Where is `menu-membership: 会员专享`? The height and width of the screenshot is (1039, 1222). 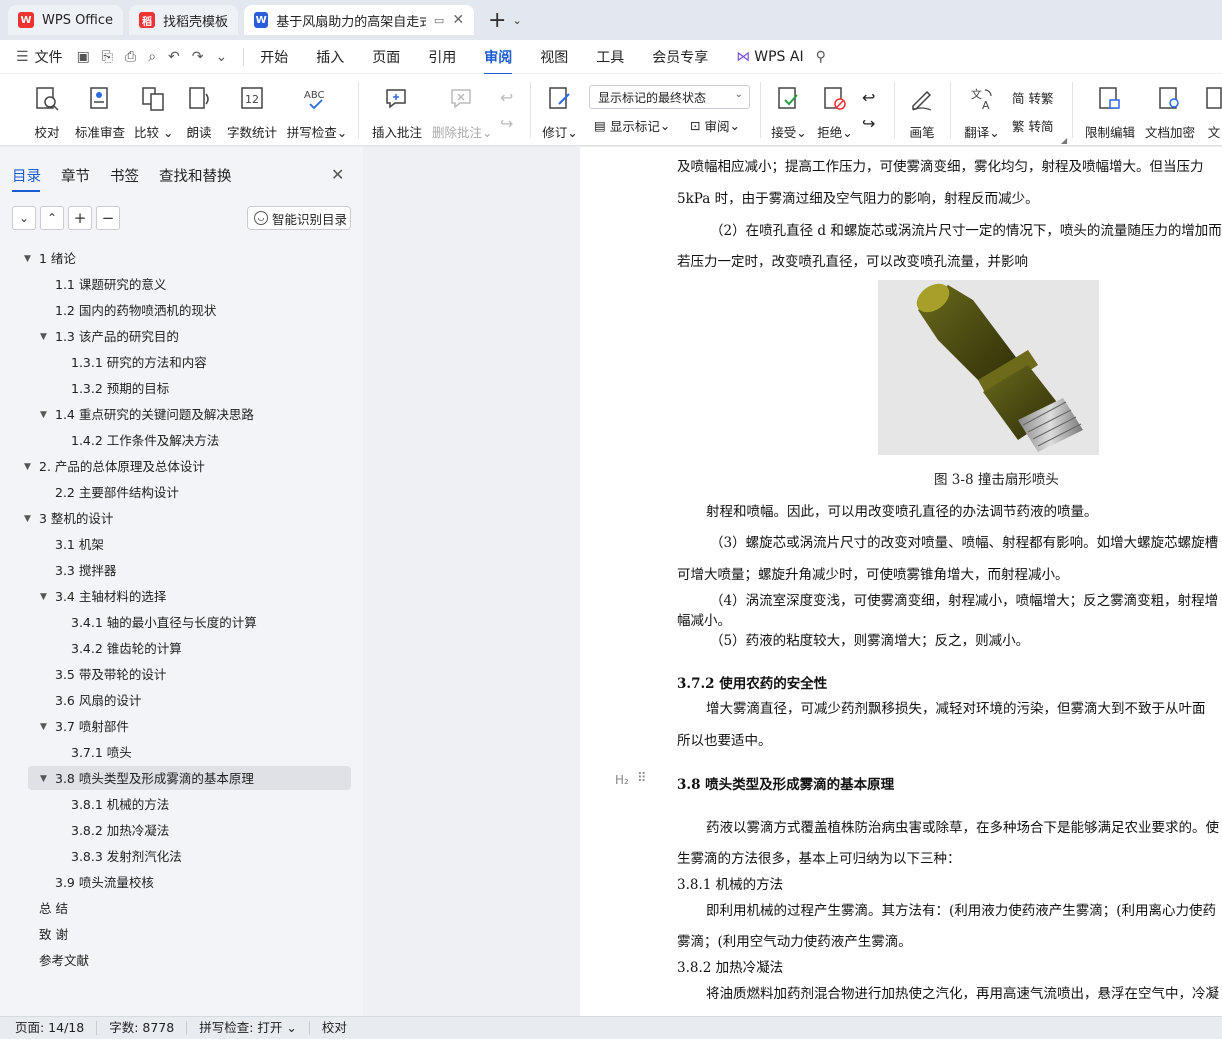 menu-membership: 会员专享 is located at coordinates (680, 57).